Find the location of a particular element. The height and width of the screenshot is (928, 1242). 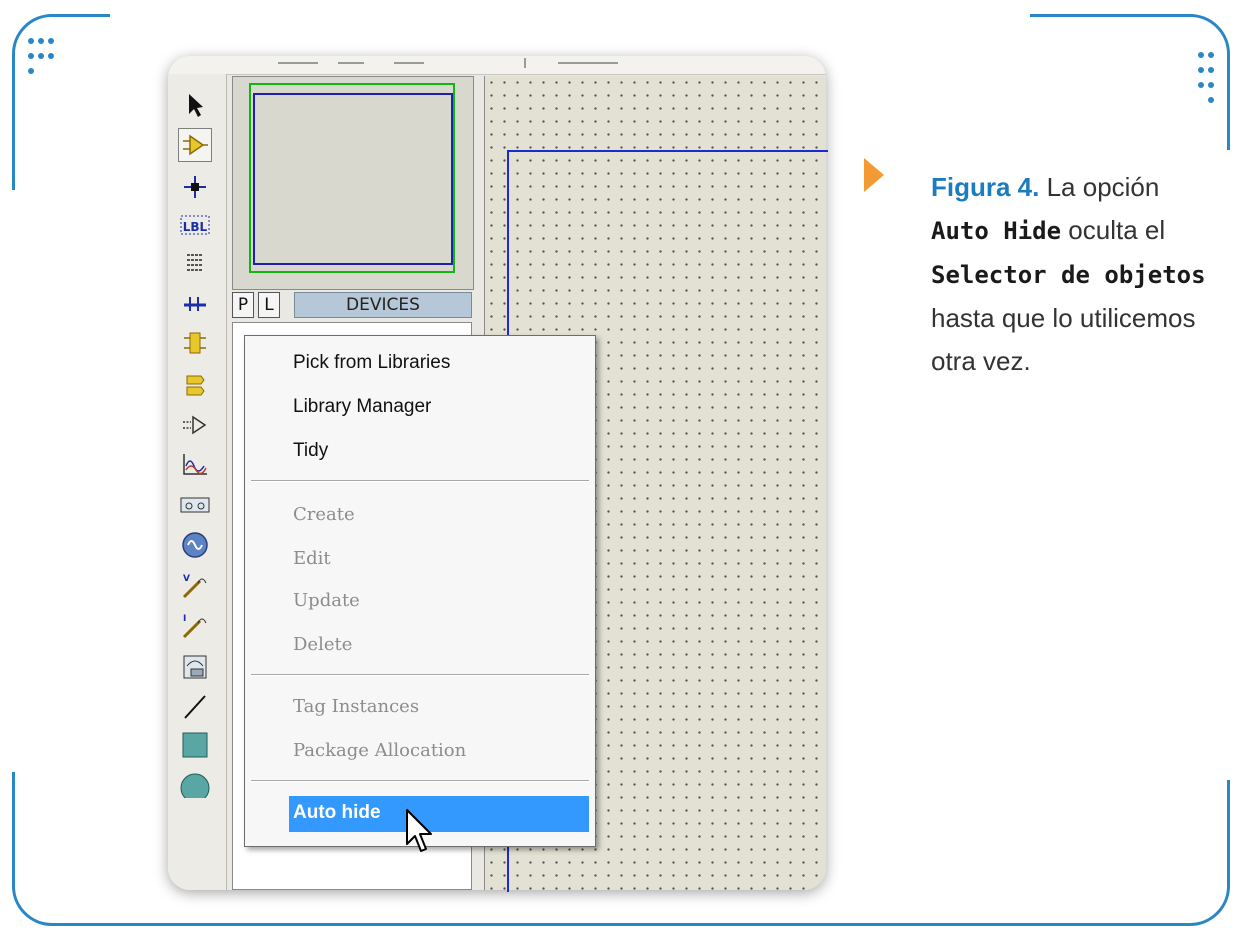

lbl-icon-text: LBL is located at coordinates (195, 227).